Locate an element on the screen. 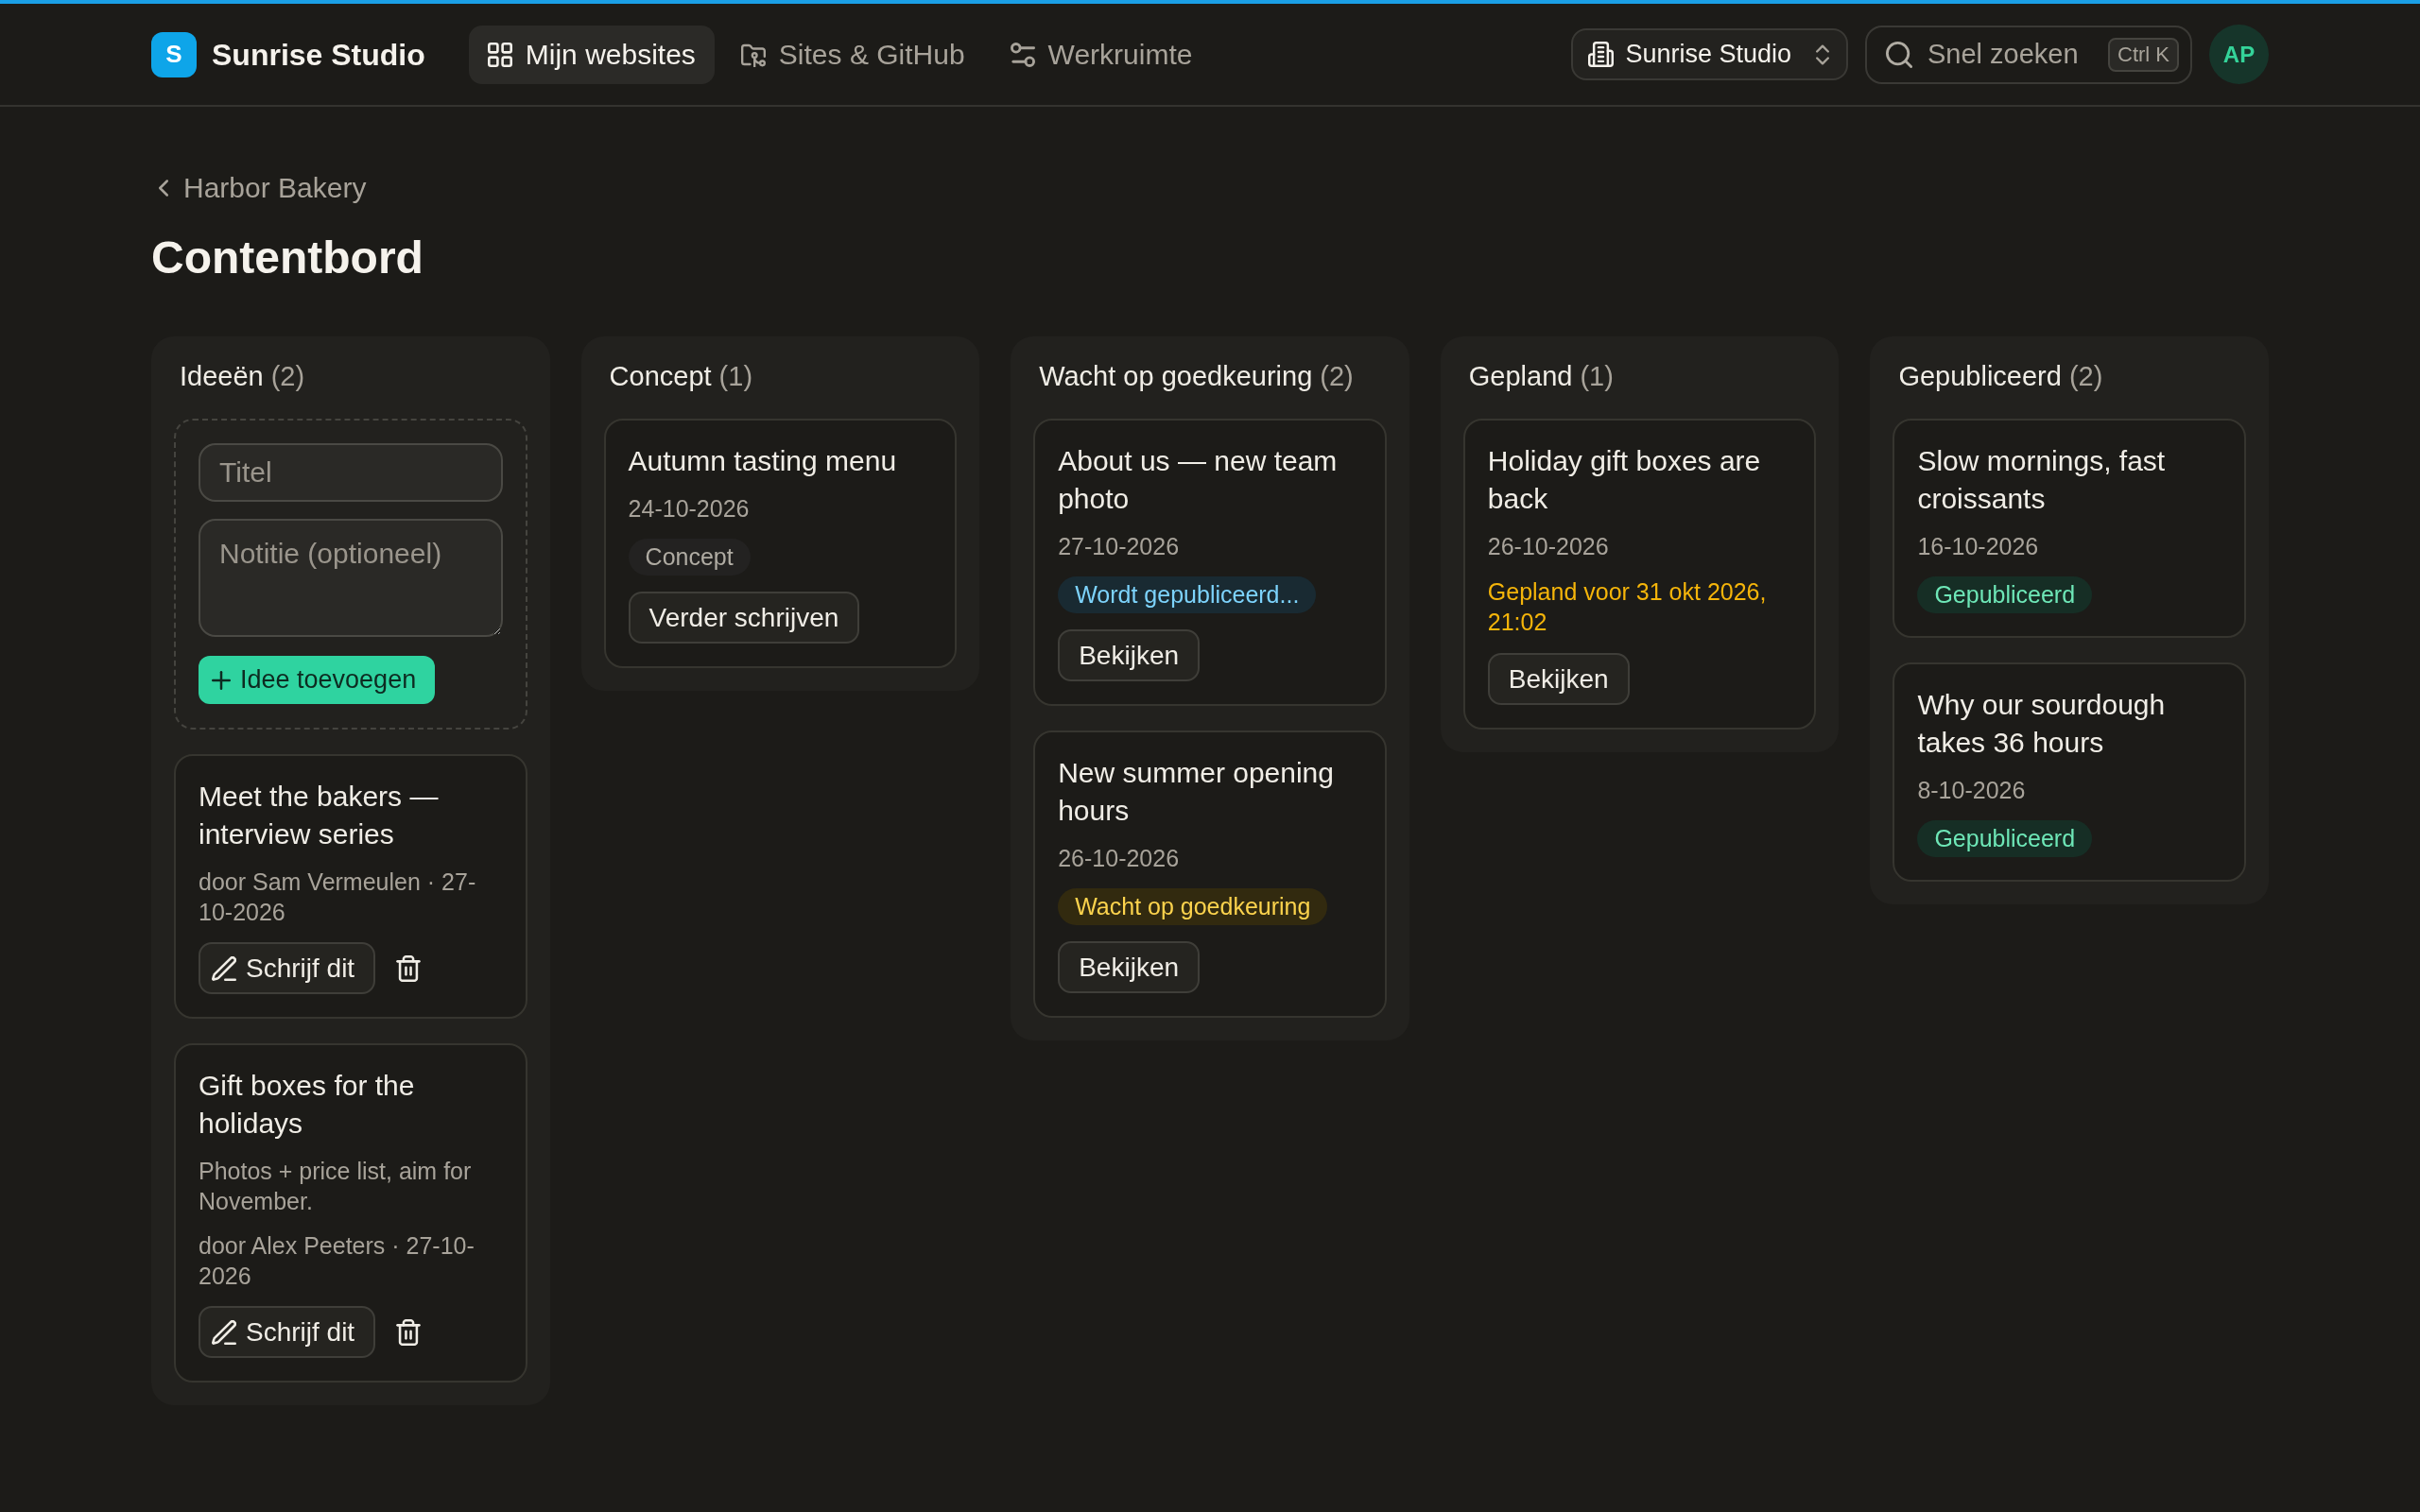 The height and width of the screenshot is (1512, 2420). schedule-text: Gepland voor 31 okt 2026, 21:02 is located at coordinates (1627, 607).